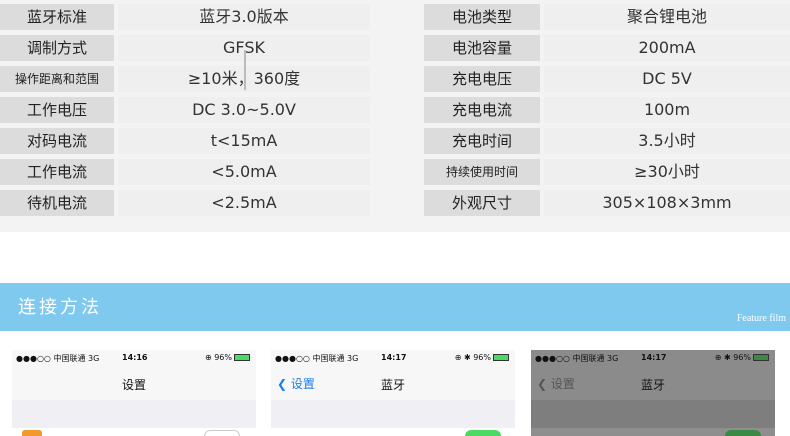  What do you see at coordinates (244, 141) in the screenshot?
I see `spec-value: t<15mA` at bounding box center [244, 141].